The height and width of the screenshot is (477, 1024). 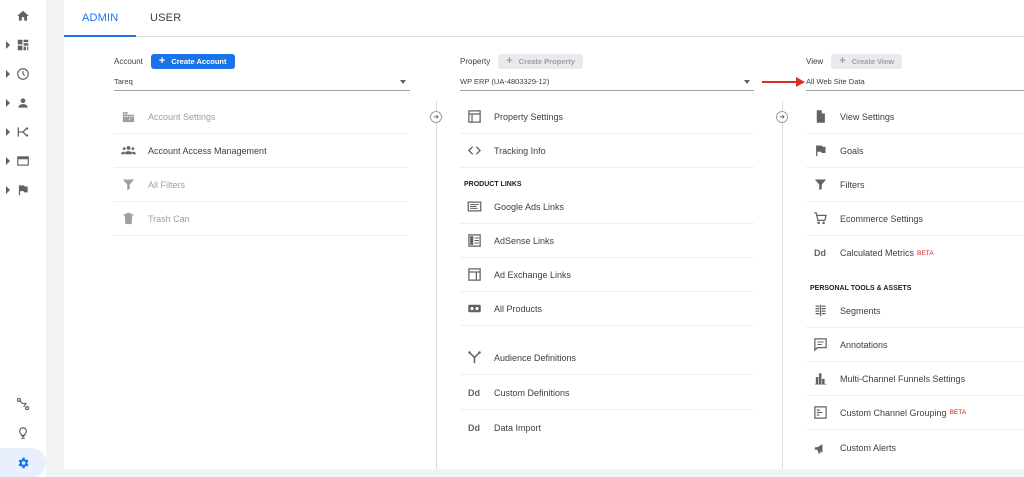 I want to click on audience-definitions-item: Audience Definitions, so click(x=607, y=358).